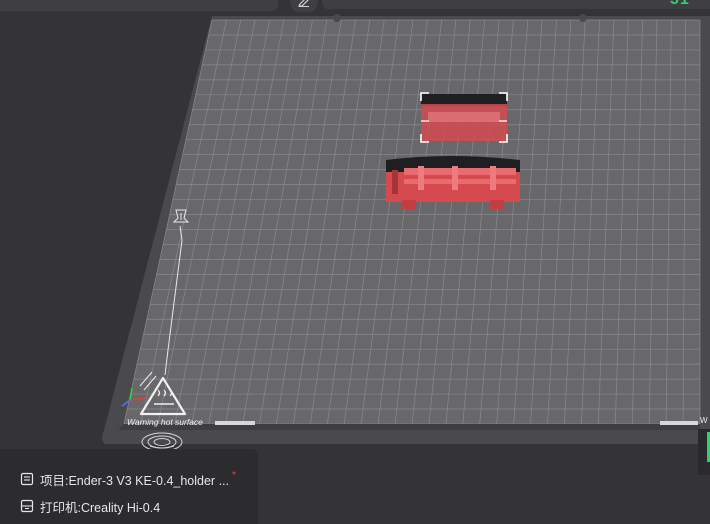  Describe the element at coordinates (233, 475) in the screenshot. I see `modified-indicator: *` at that location.